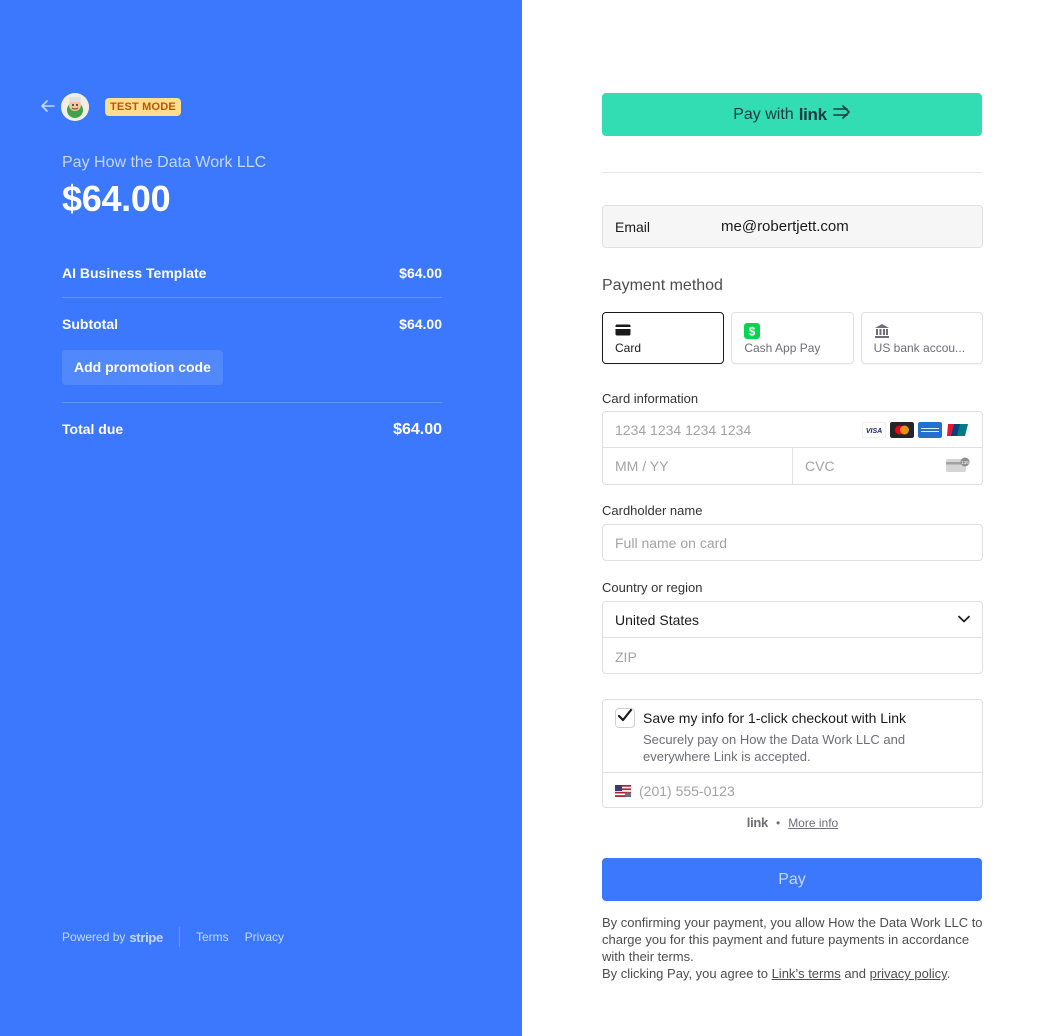 The height and width of the screenshot is (1036, 1041). What do you see at coordinates (687, 791) in the screenshot?
I see `phone-input: (201) 555-0123` at bounding box center [687, 791].